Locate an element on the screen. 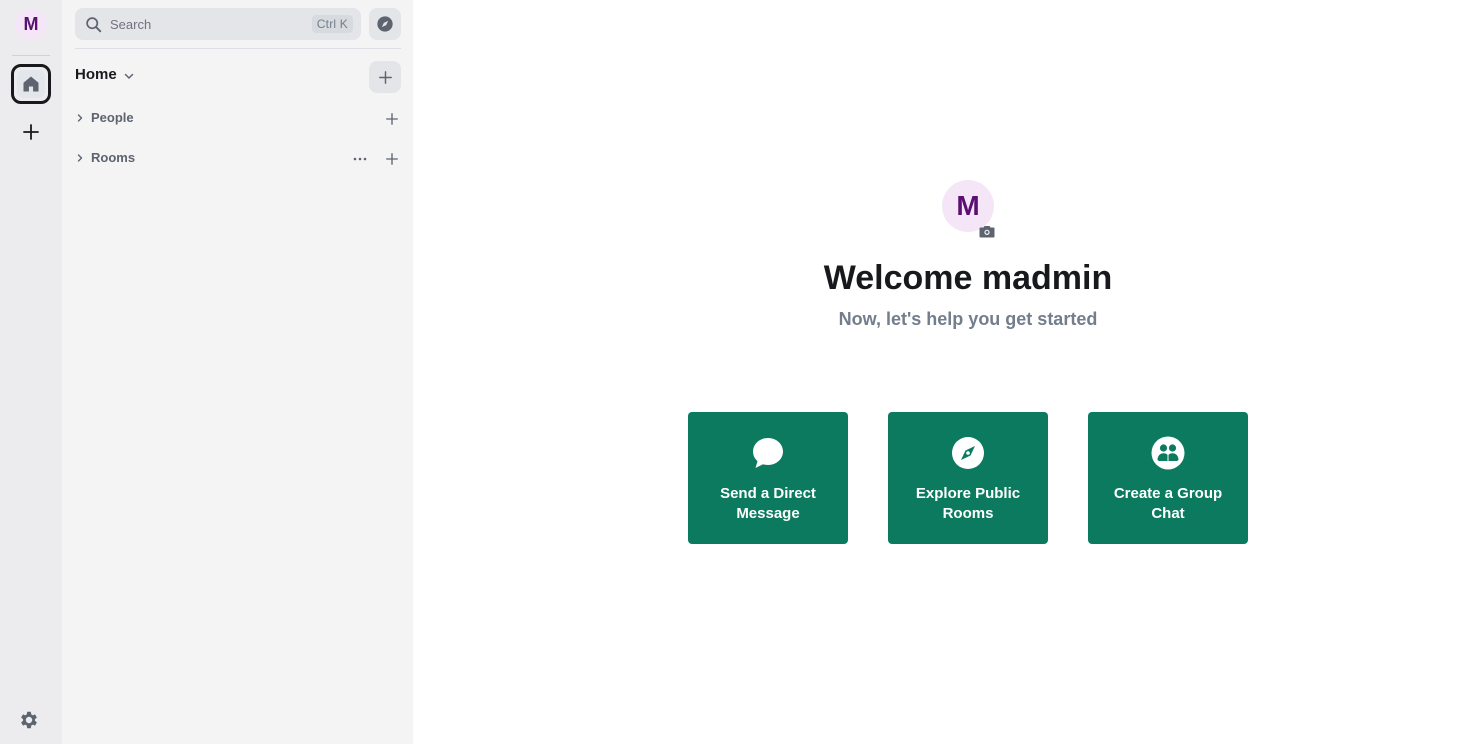 This screenshot has height=744, width=1462. home-space-button is located at coordinates (31, 84).